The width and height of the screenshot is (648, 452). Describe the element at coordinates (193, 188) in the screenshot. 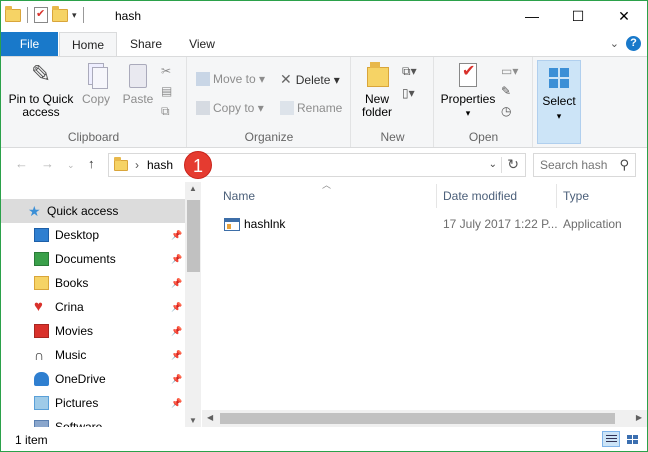

I see `scroll-up-icon: ▲` at that location.